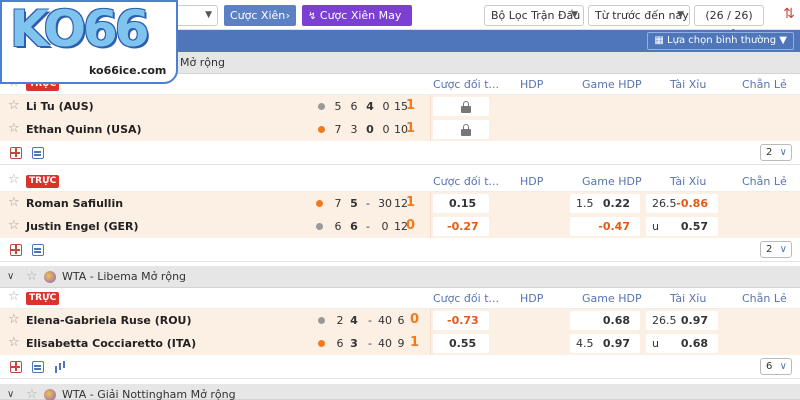 This screenshot has width=800, height=400. What do you see at coordinates (664, 203) in the screenshot?
I see `total-line: 26.5` at bounding box center [664, 203].